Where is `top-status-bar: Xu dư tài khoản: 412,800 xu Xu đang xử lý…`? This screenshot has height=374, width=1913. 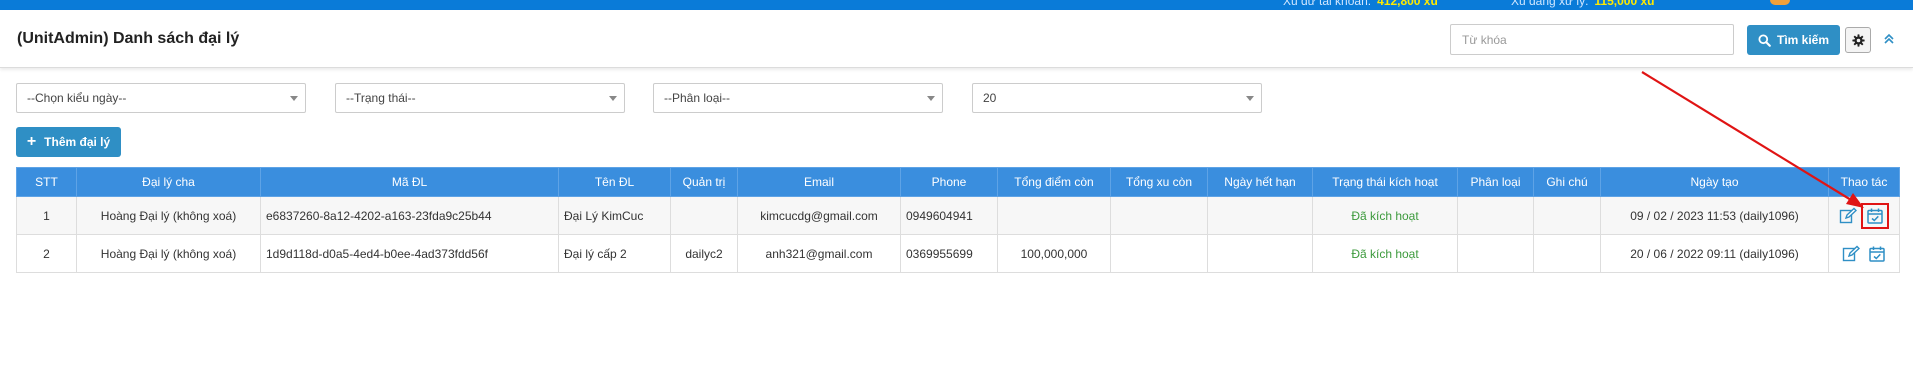
top-status-bar: Xu dư tài khoản: 412,800 xu Xu đang xử lý… is located at coordinates (956, 5).